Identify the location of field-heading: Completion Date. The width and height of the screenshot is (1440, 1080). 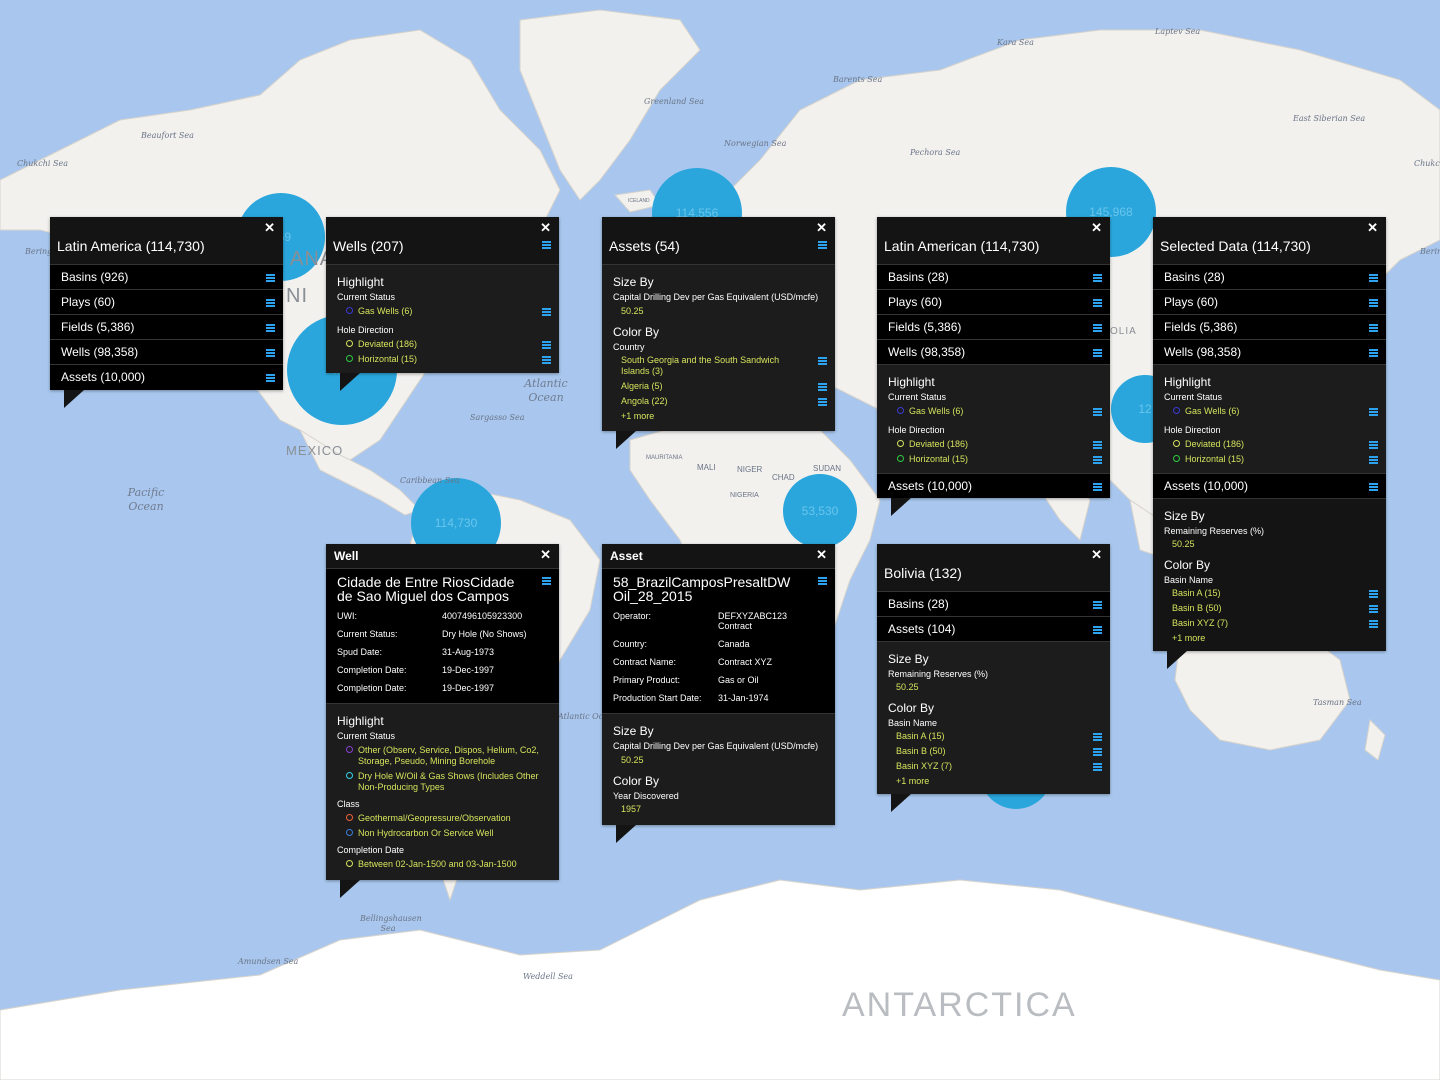
(371, 850).